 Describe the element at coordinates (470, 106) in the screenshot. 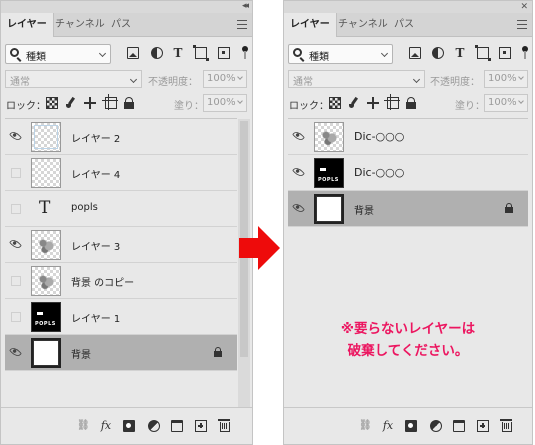

I see `fill-label: 塗り：` at that location.